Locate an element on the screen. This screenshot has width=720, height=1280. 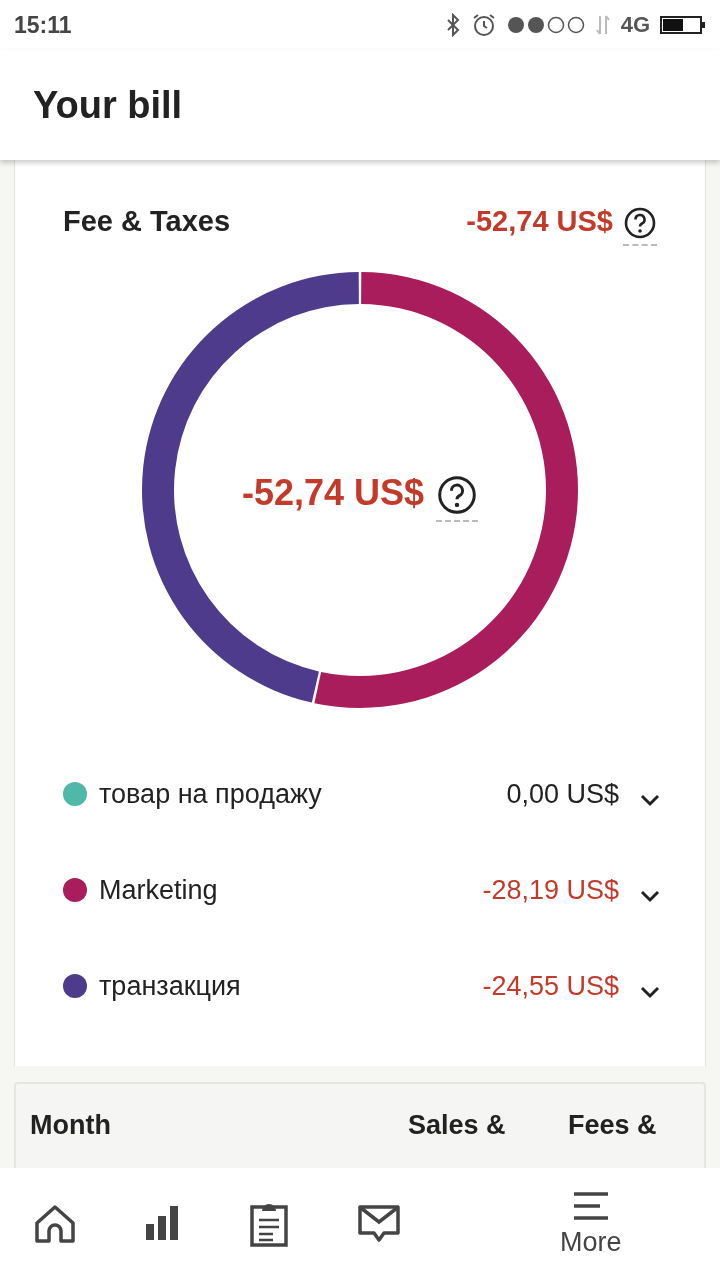
legend-label: товар на продажу is located at coordinates (211, 794).